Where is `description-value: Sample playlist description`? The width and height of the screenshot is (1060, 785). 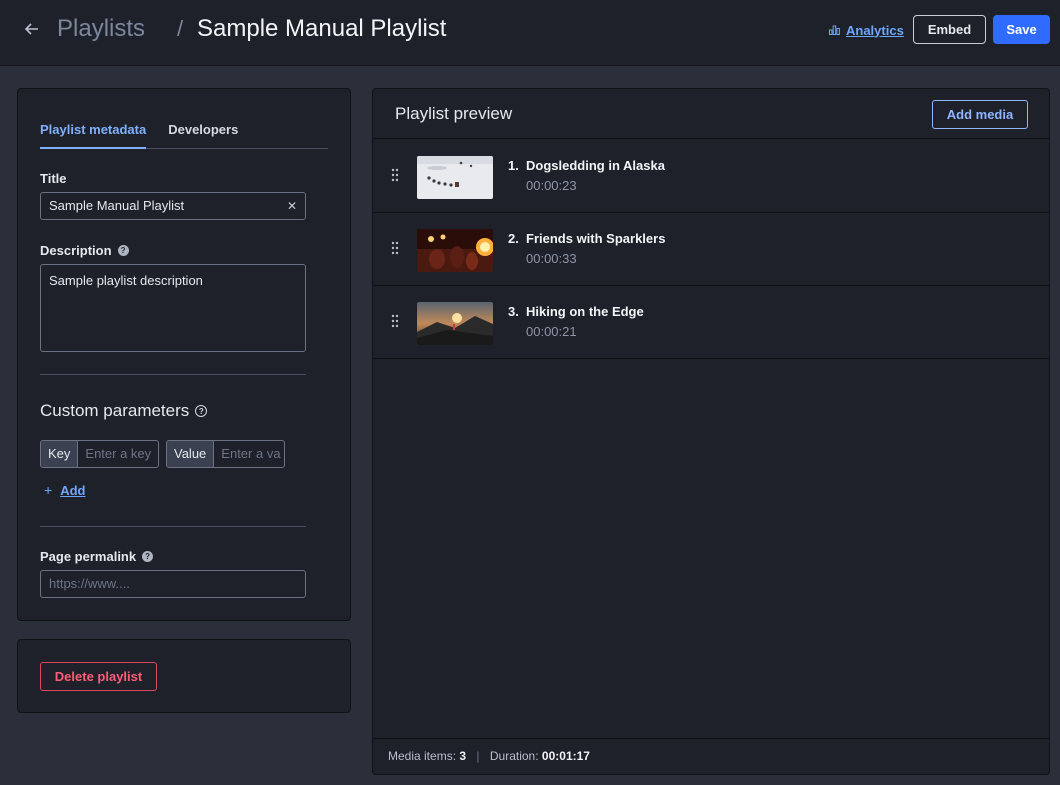 description-value: Sample playlist description is located at coordinates (126, 280).